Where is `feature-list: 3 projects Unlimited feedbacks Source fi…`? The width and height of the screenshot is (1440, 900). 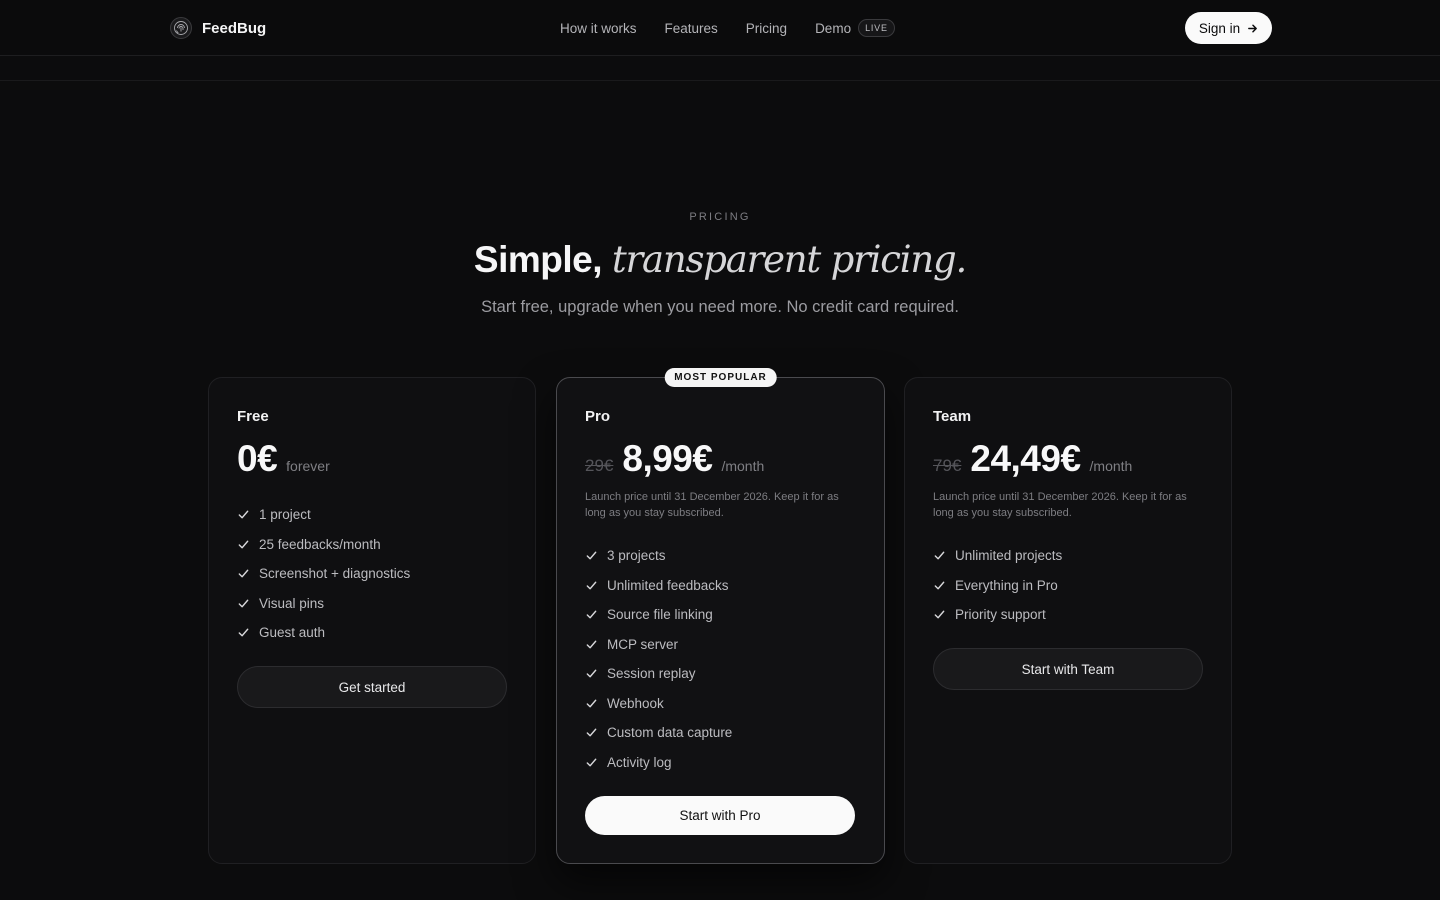 feature-list: 3 projects Unlimited feedbacks Source fi… is located at coordinates (658, 659).